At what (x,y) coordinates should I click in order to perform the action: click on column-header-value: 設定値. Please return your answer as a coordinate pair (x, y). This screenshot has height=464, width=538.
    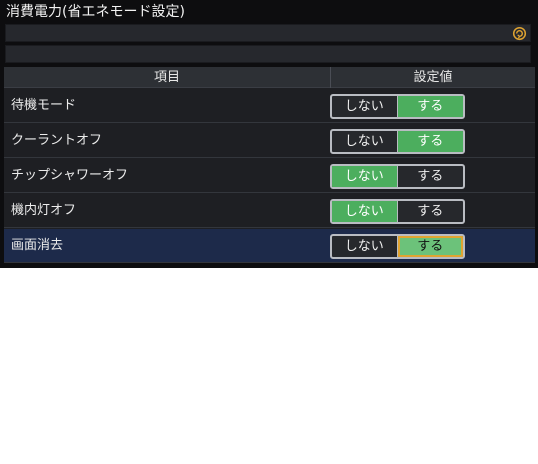
    Looking at the image, I should click on (433, 77).